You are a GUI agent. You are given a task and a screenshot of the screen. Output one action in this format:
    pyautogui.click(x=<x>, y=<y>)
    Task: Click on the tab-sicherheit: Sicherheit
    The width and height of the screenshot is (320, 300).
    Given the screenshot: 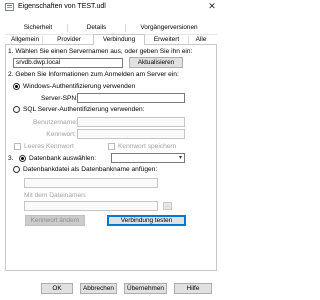 What is the action you would take?
    pyautogui.click(x=38, y=27)
    